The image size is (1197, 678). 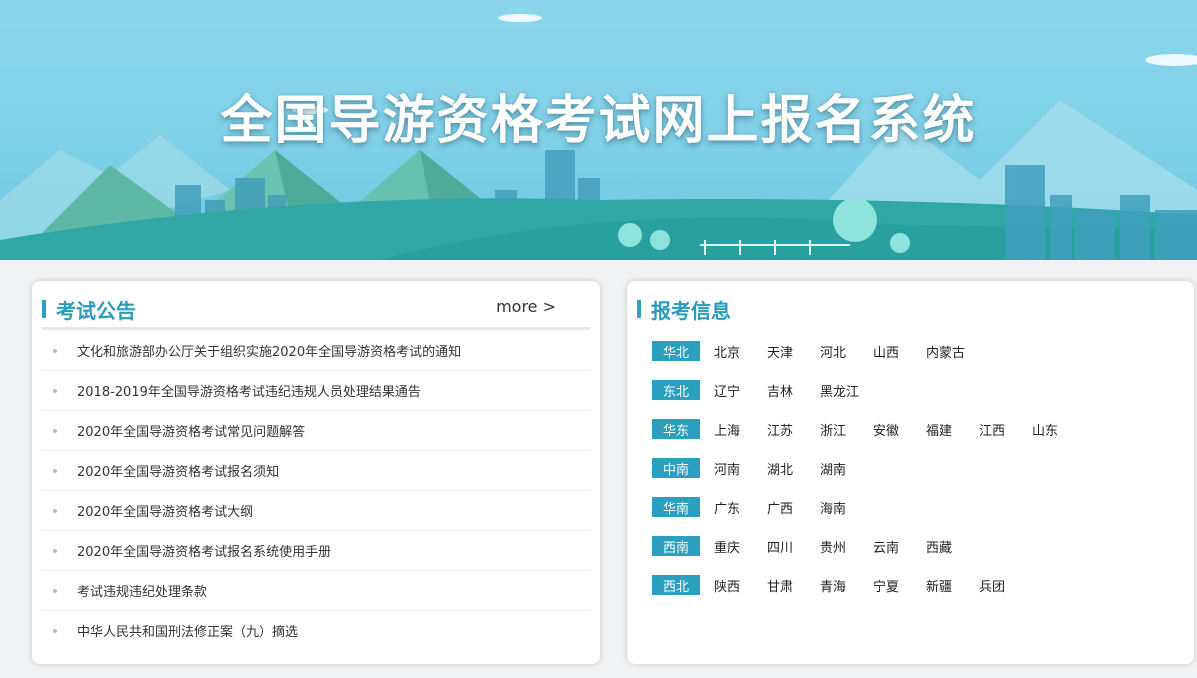 What do you see at coordinates (793, 351) in the screenshot?
I see `province-link: 天津` at bounding box center [793, 351].